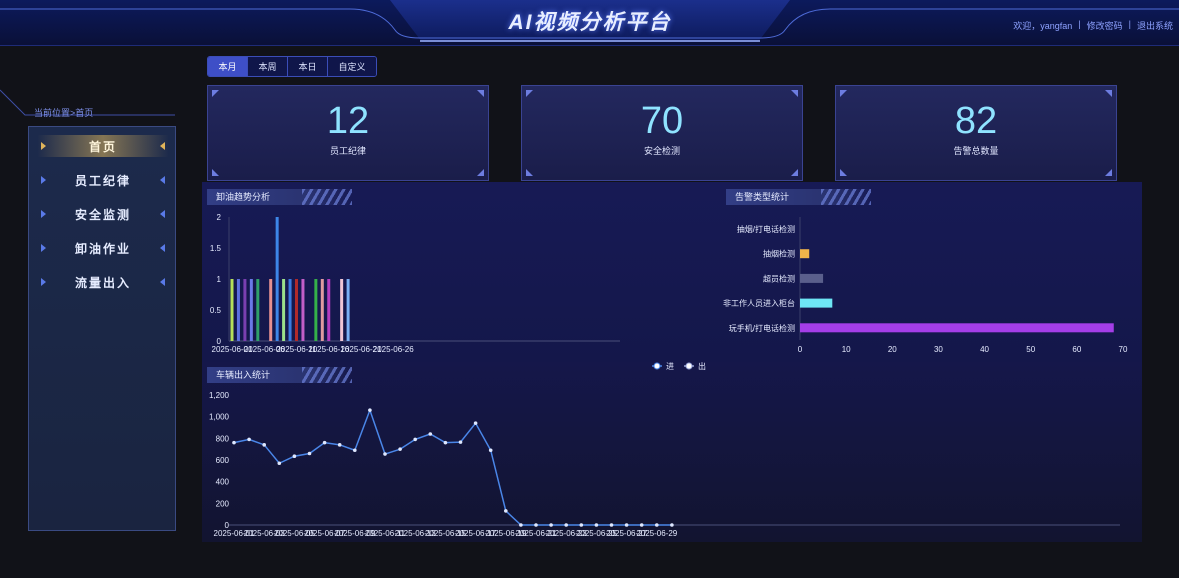  I want to click on sidebar-item-traffic-flow: 流量出入, so click(103, 282).